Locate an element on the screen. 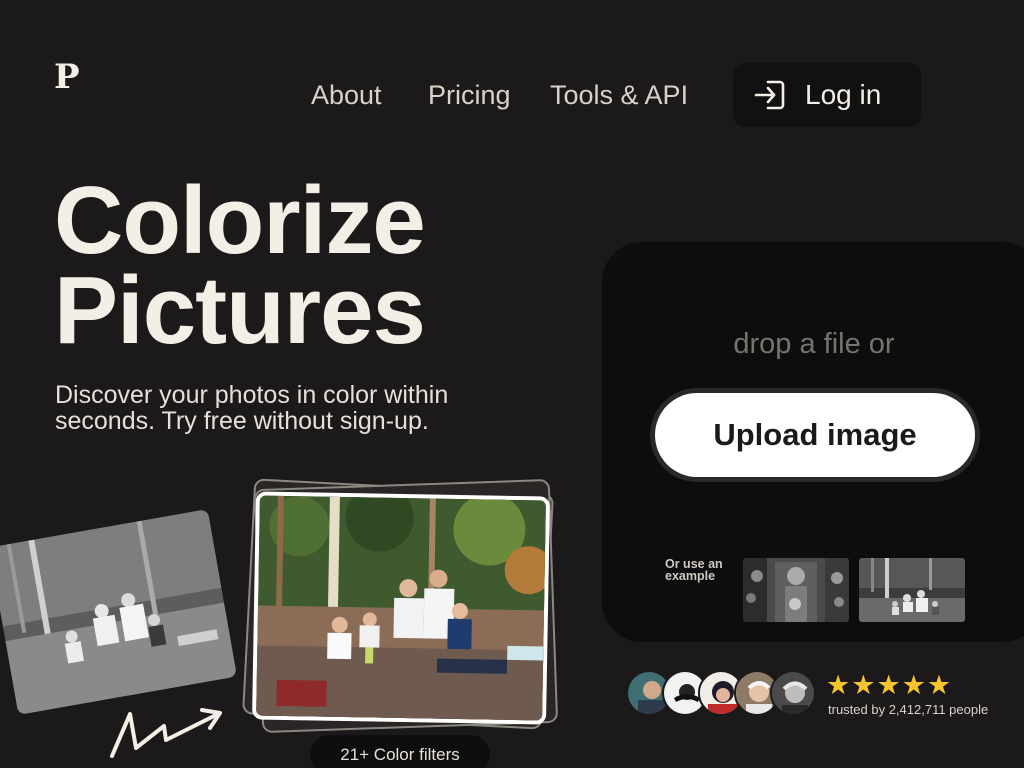 The image size is (1024, 768). rating-stars: ★★★★★ is located at coordinates (889, 685).